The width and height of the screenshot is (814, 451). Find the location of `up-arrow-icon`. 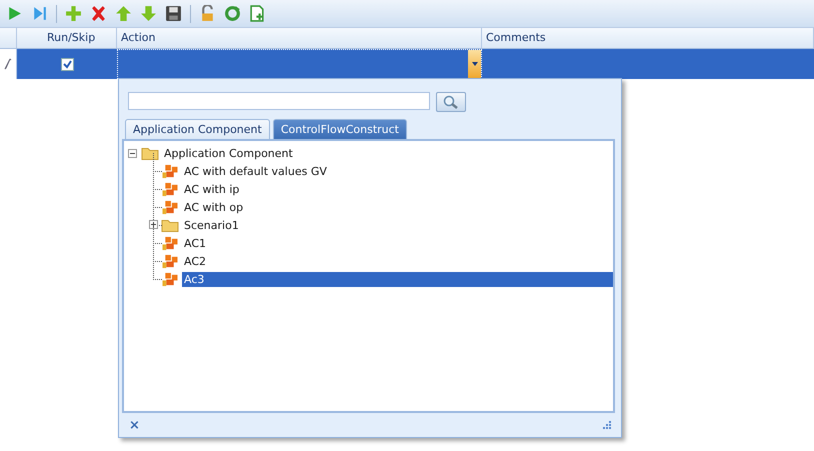

up-arrow-icon is located at coordinates (123, 13).